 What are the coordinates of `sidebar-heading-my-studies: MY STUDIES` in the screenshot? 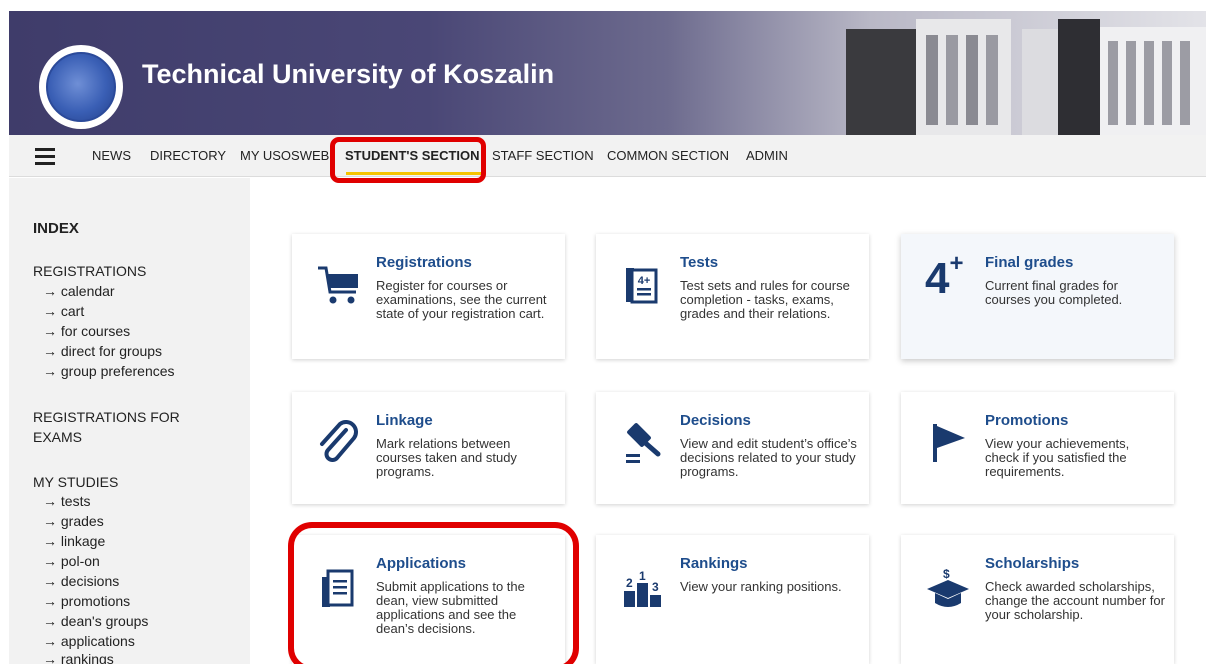 It's located at (75, 482).